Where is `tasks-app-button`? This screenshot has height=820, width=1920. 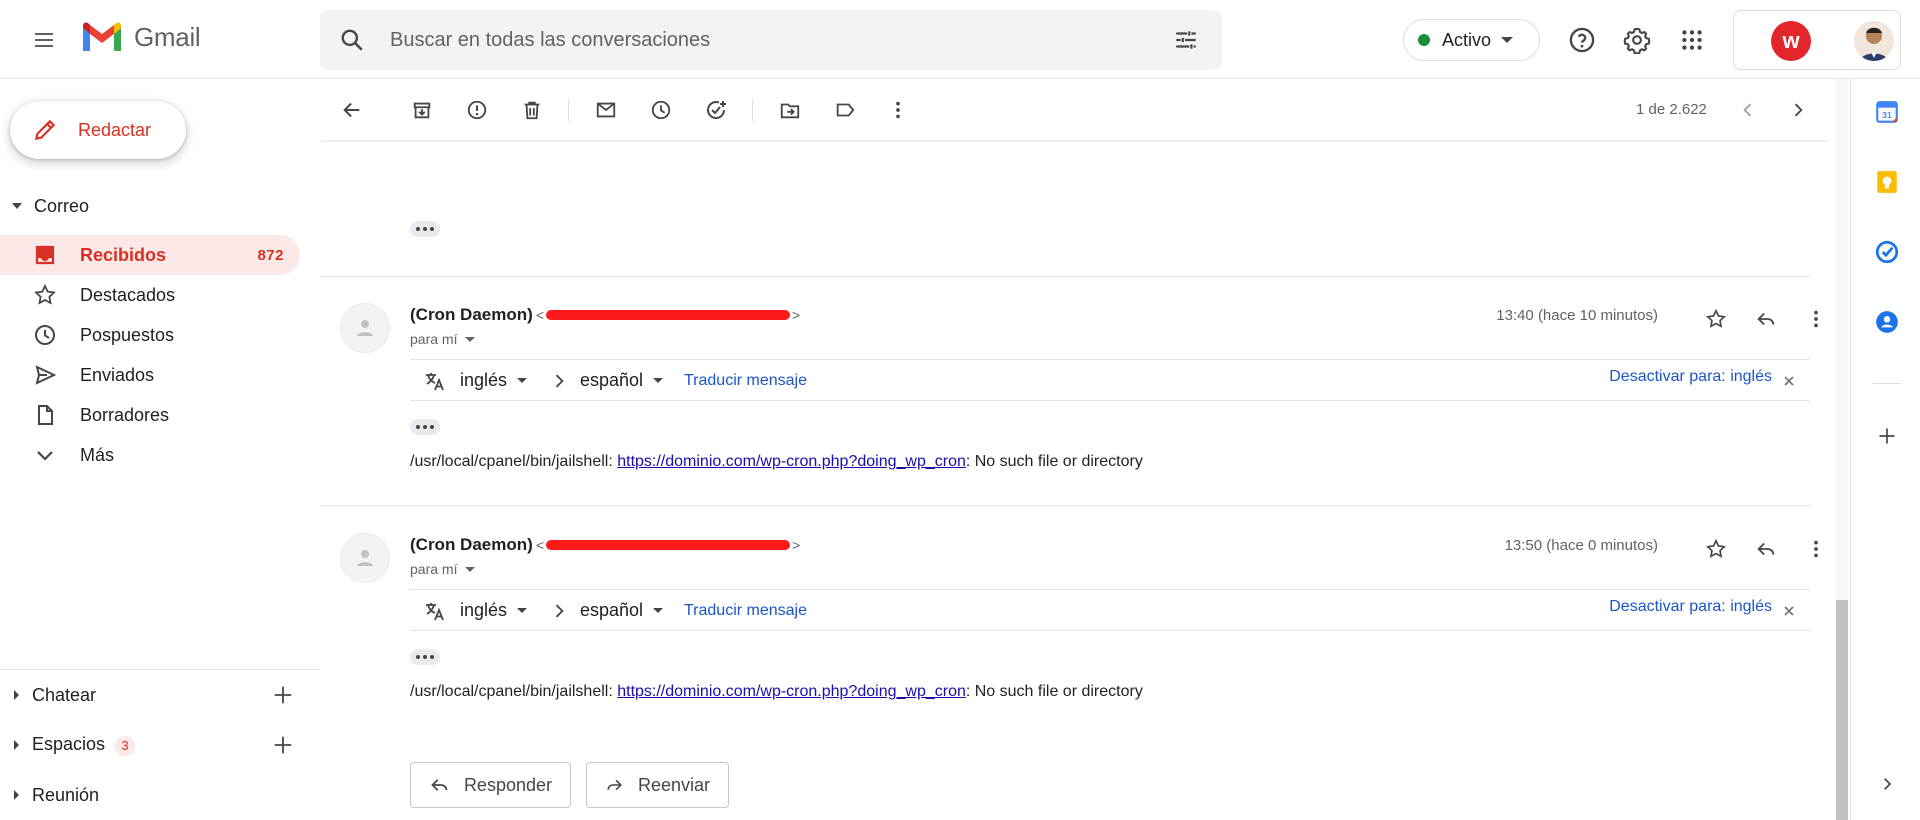 tasks-app-button is located at coordinates (1887, 252).